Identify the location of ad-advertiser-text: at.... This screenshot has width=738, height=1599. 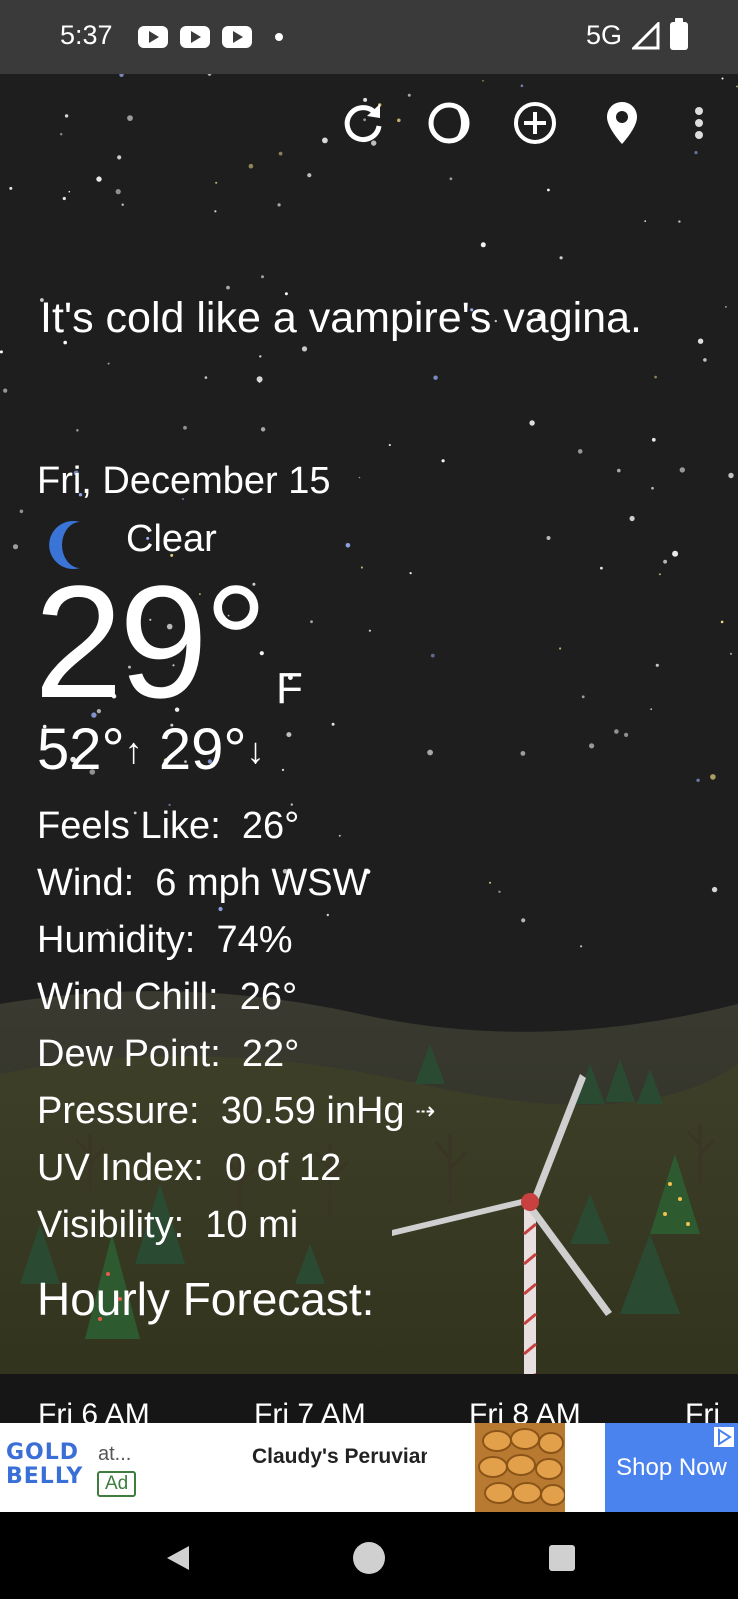
(115, 1454).